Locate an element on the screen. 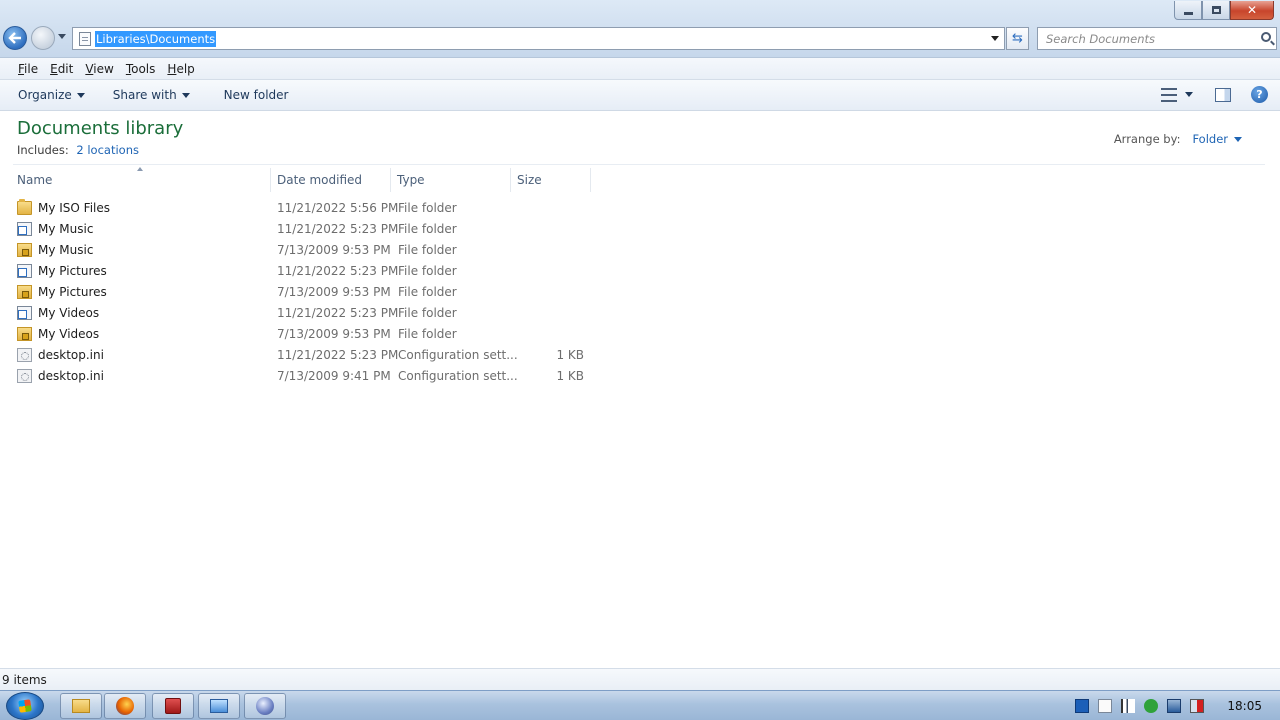 Image resolution: width=1280 pixels, height=720 pixels. back-button is located at coordinates (15, 38).